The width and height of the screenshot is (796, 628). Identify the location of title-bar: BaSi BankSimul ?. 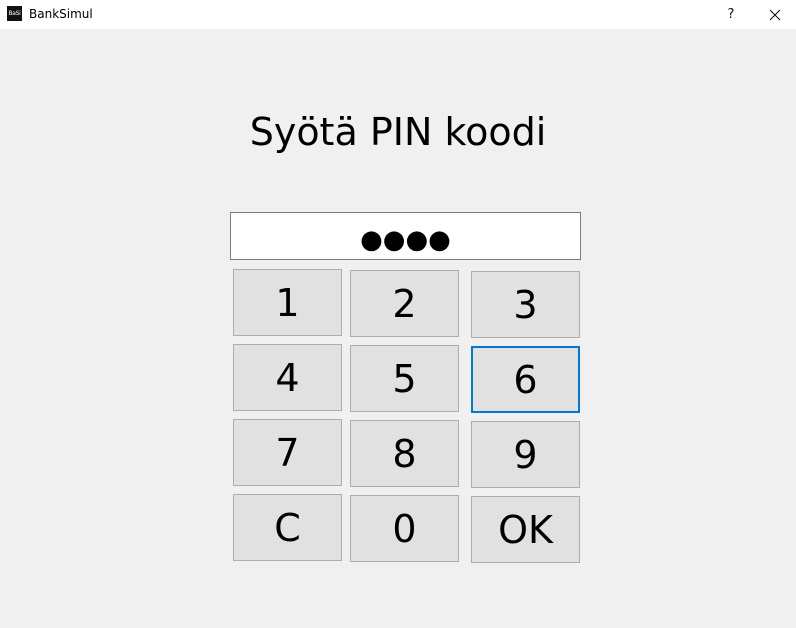
(398, 14).